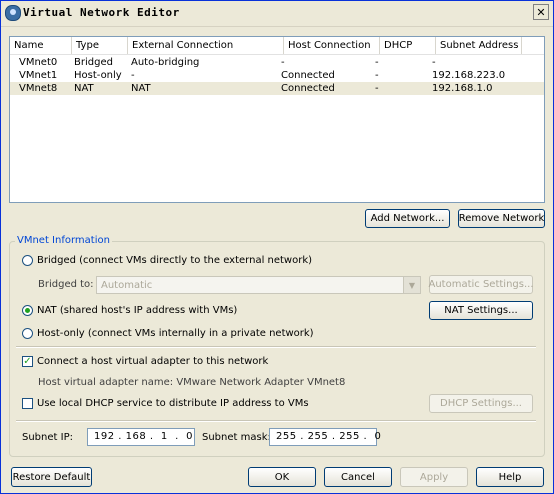 This screenshot has width=554, height=494. I want to click on connect-adapter-checkbox: ✓, so click(27, 361).